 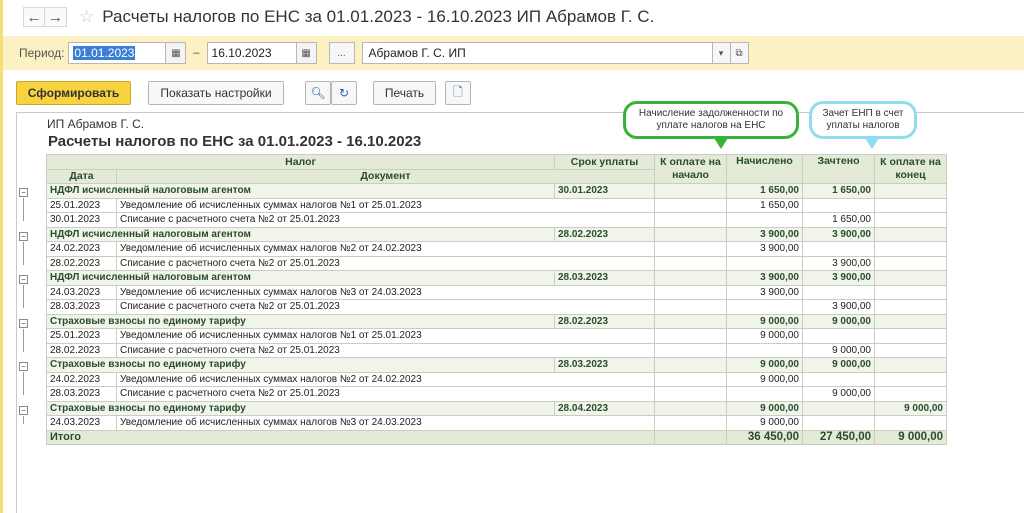 I want to click on row-date: 24.02.2023, so click(x=81, y=379).